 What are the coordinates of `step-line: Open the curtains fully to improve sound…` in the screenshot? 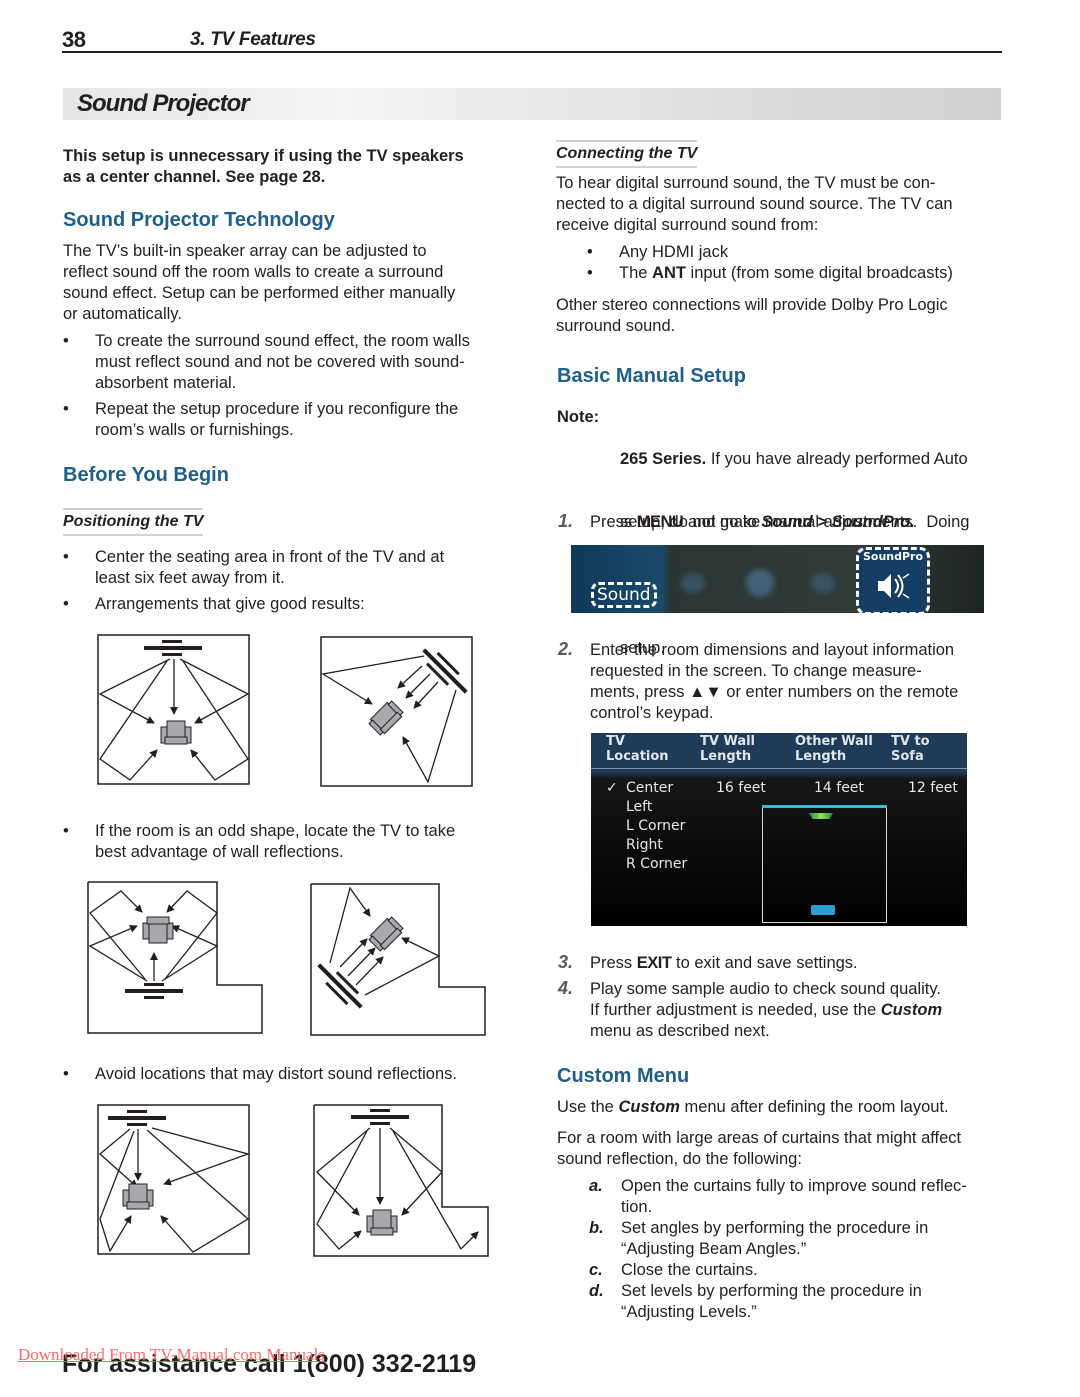 It's located at (794, 1186).